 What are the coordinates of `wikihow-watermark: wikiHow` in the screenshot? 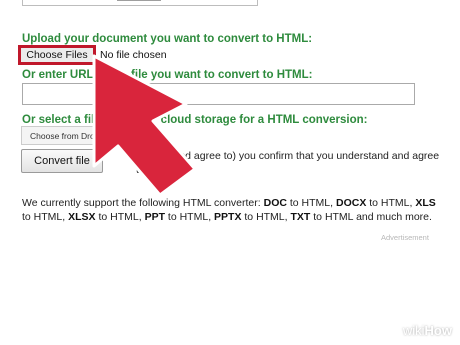 It's located at (427, 330).